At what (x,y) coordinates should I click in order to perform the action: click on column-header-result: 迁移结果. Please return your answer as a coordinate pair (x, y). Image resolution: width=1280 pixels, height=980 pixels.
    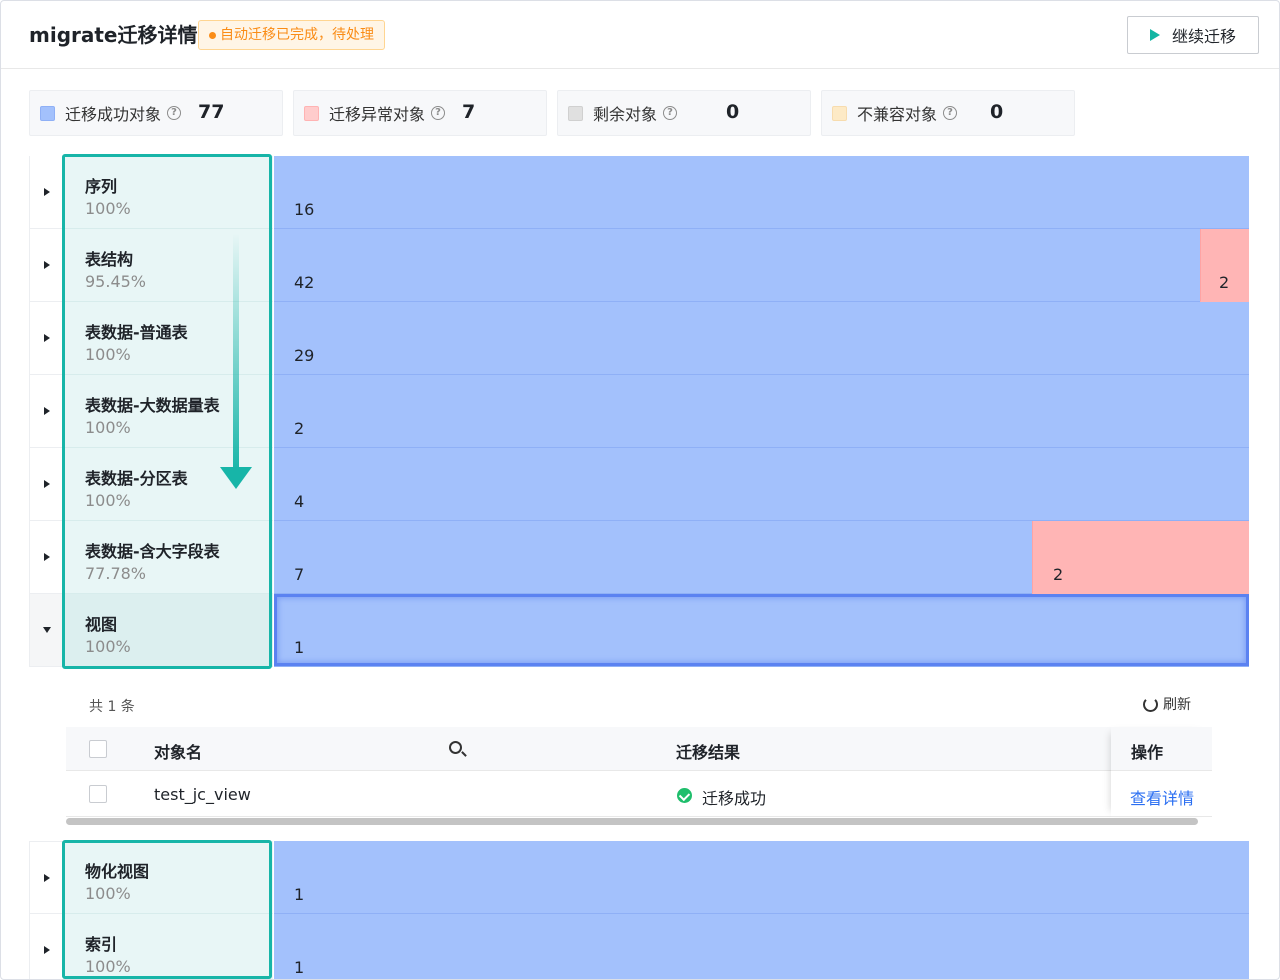
    Looking at the image, I should click on (708, 752).